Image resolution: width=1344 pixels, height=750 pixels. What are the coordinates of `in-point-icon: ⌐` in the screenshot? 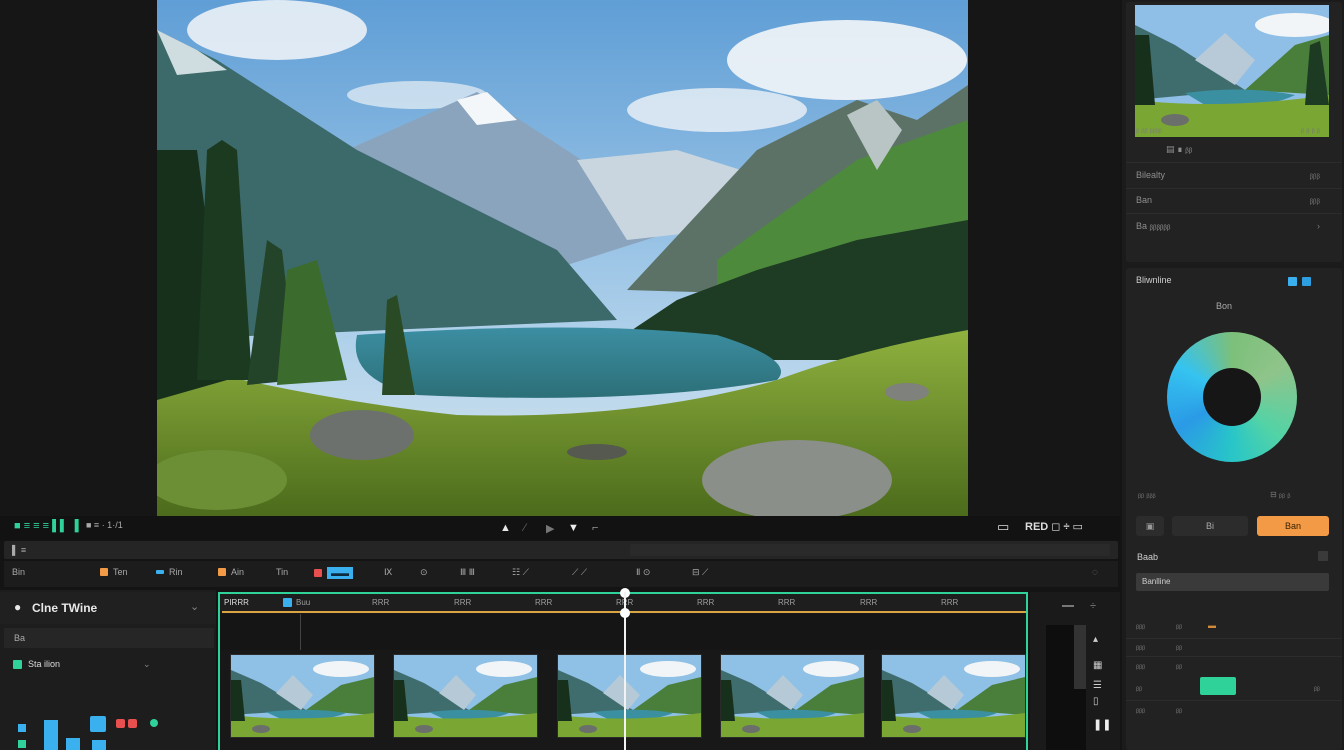 It's located at (595, 528).